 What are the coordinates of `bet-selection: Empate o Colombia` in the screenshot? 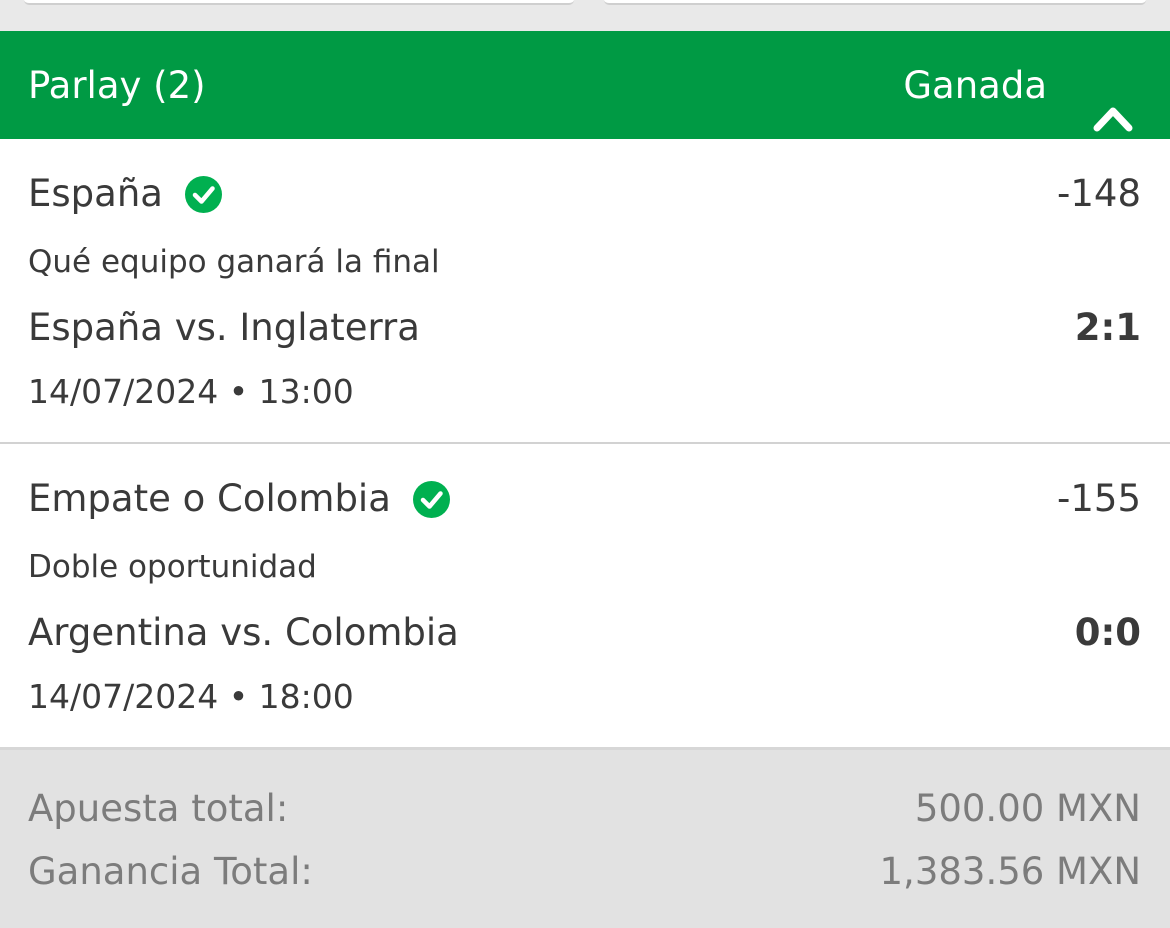 It's located at (239, 499).